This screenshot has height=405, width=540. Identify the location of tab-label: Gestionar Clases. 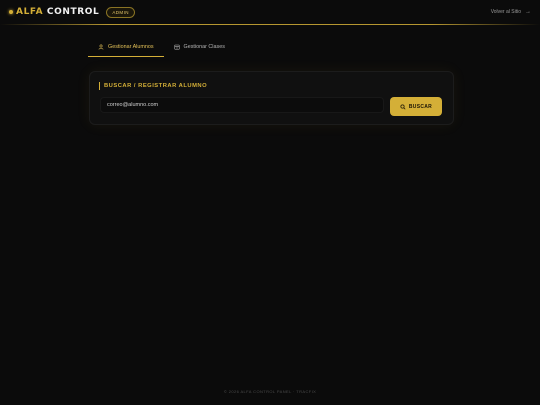
(204, 47).